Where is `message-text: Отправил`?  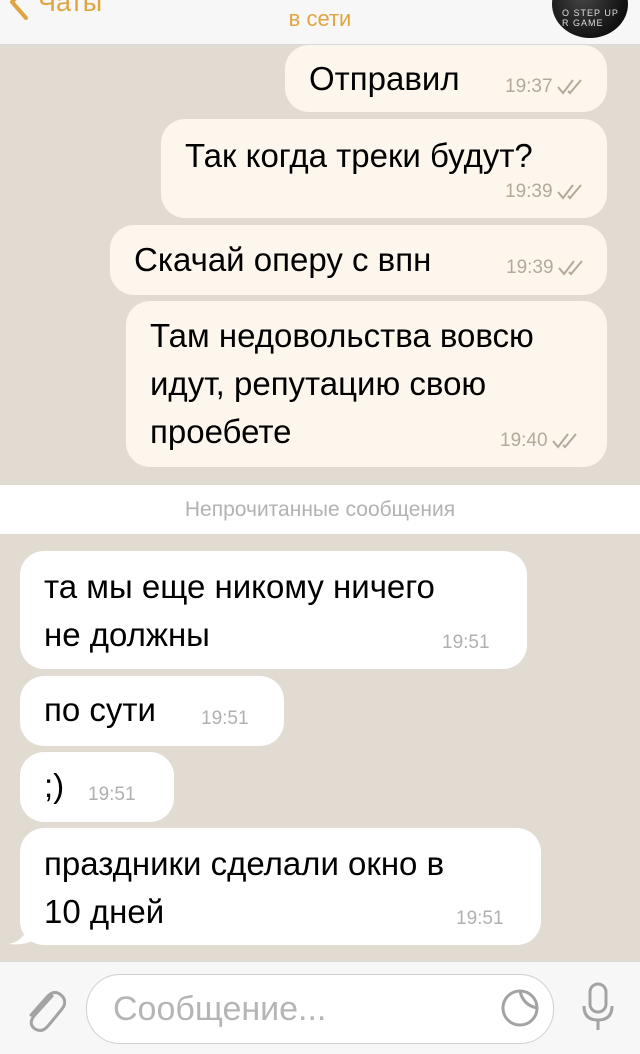
message-text: Отправил is located at coordinates (384, 78).